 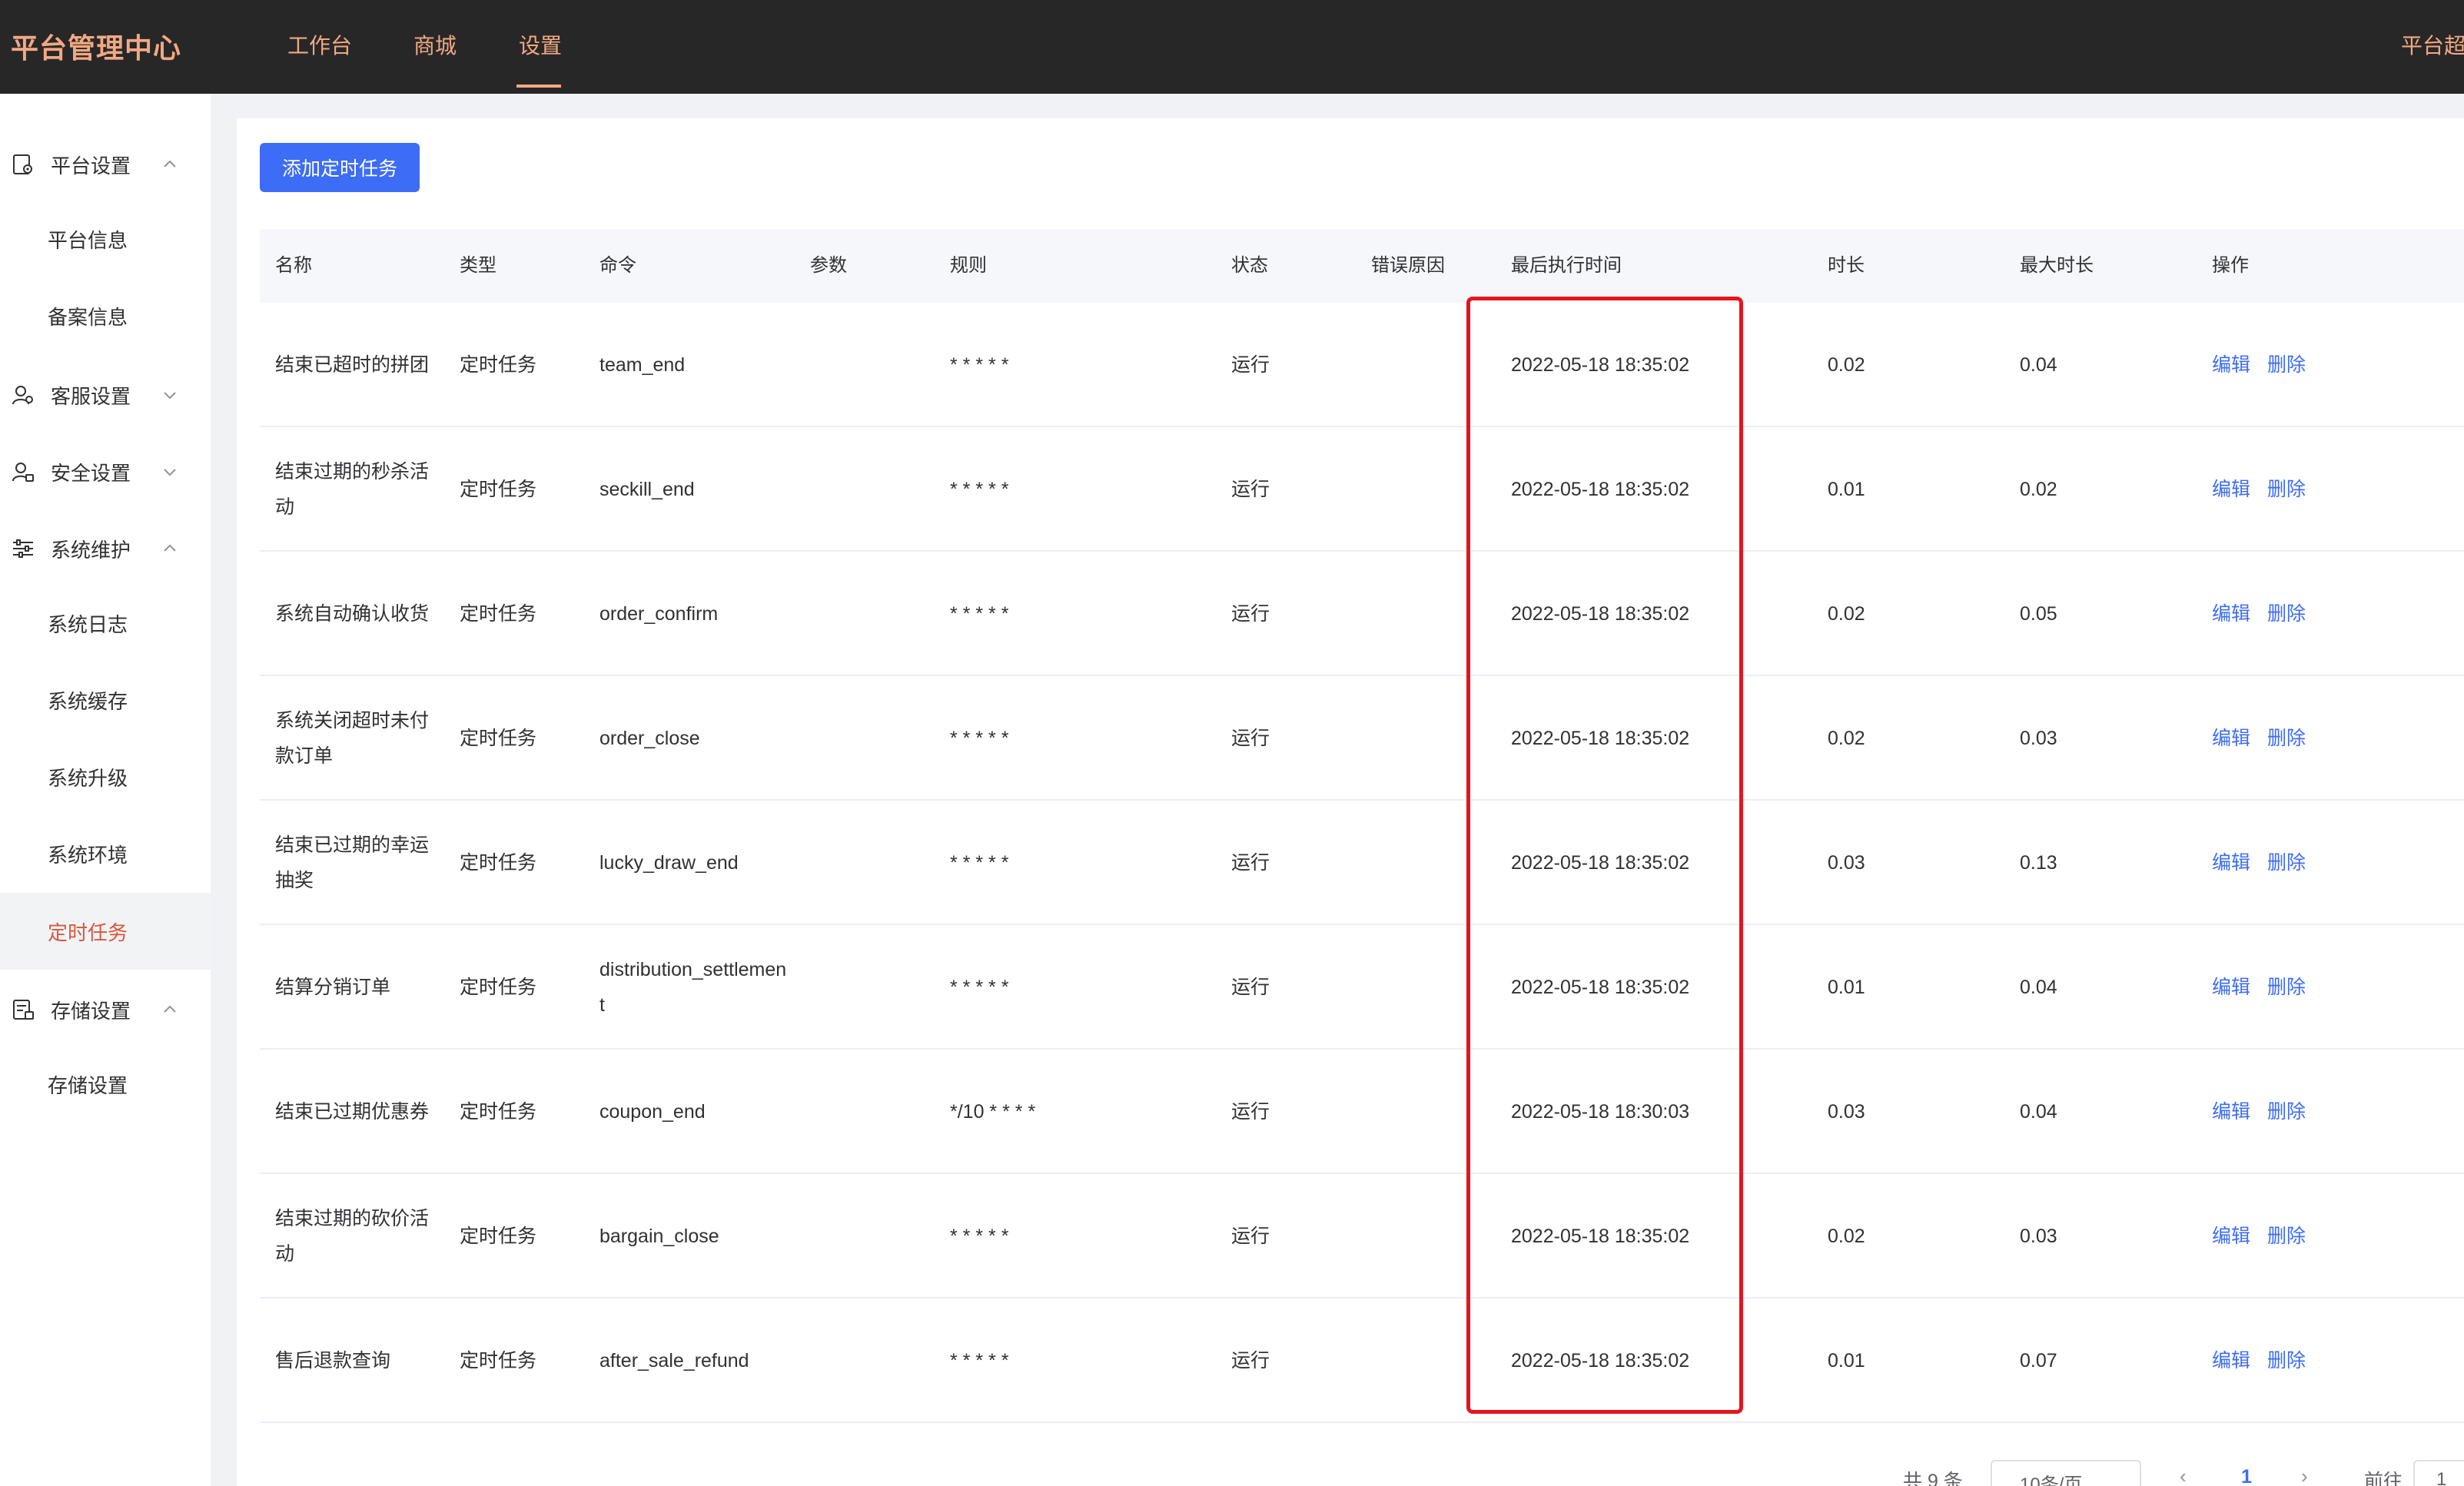 I want to click on add-scheduled-task-button: 添加定时任务, so click(x=340, y=167).